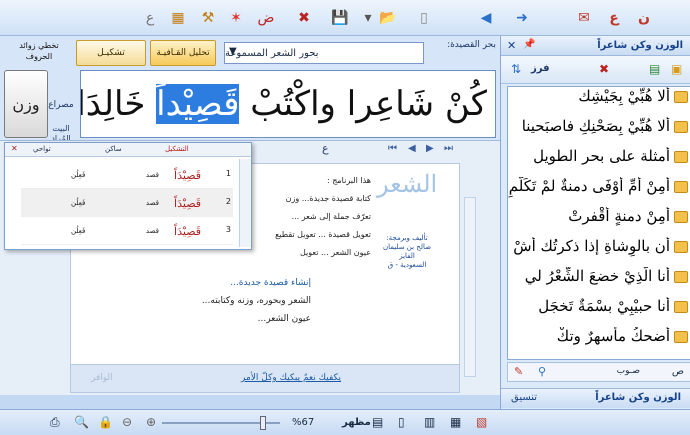  I want to click on list-item-label: أمثلة على بحر الطويل, so click(601, 156).